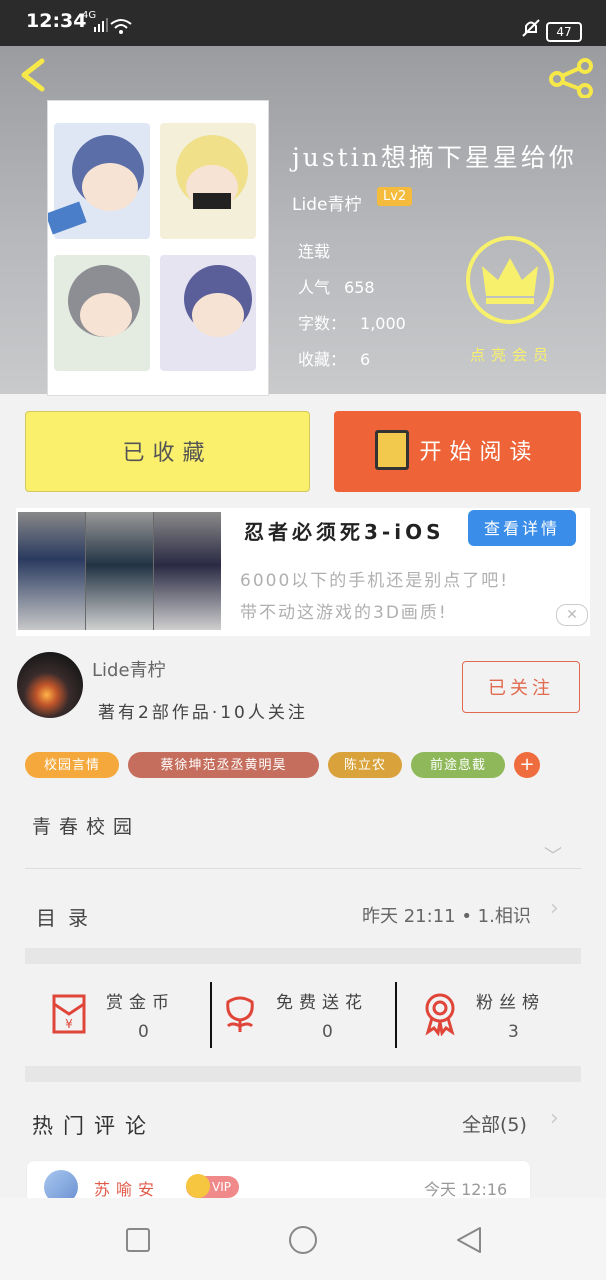 This screenshot has height=1280, width=606. I want to click on collections-value: 6, so click(365, 359).